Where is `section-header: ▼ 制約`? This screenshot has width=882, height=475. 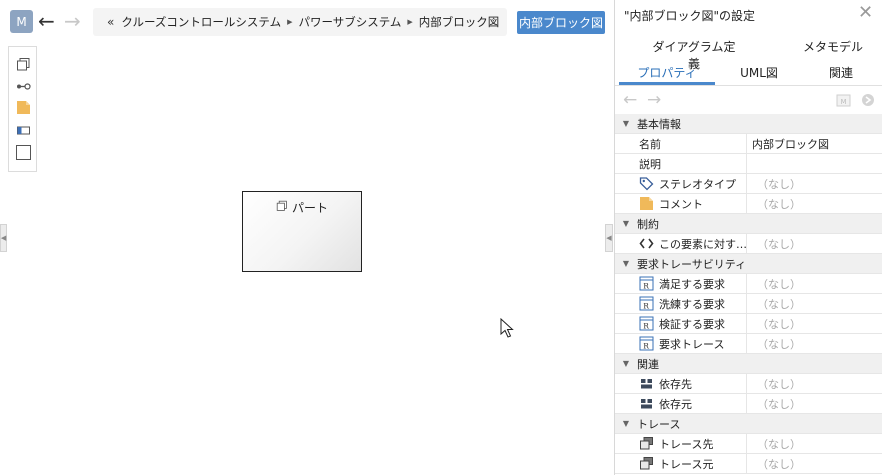 section-header: ▼ 制約 is located at coordinates (748, 224).